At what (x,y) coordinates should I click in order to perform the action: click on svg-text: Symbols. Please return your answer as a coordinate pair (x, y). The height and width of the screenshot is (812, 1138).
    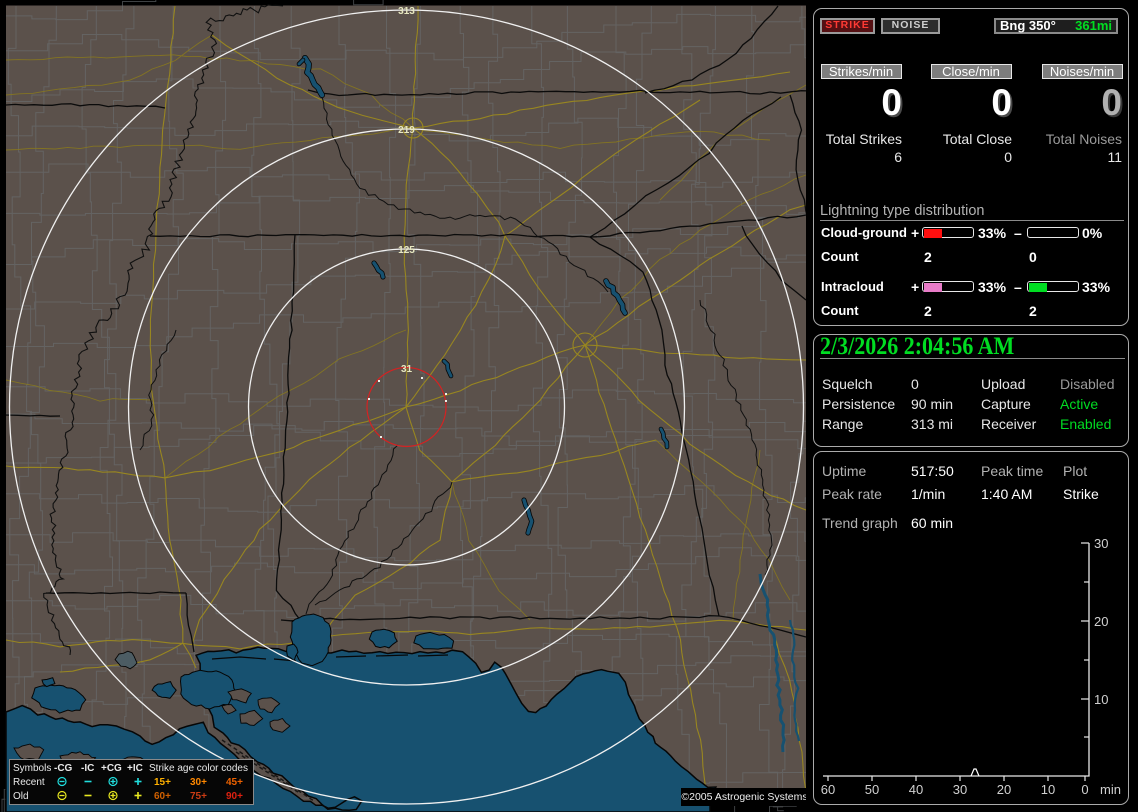
    Looking at the image, I should click on (32, 768).